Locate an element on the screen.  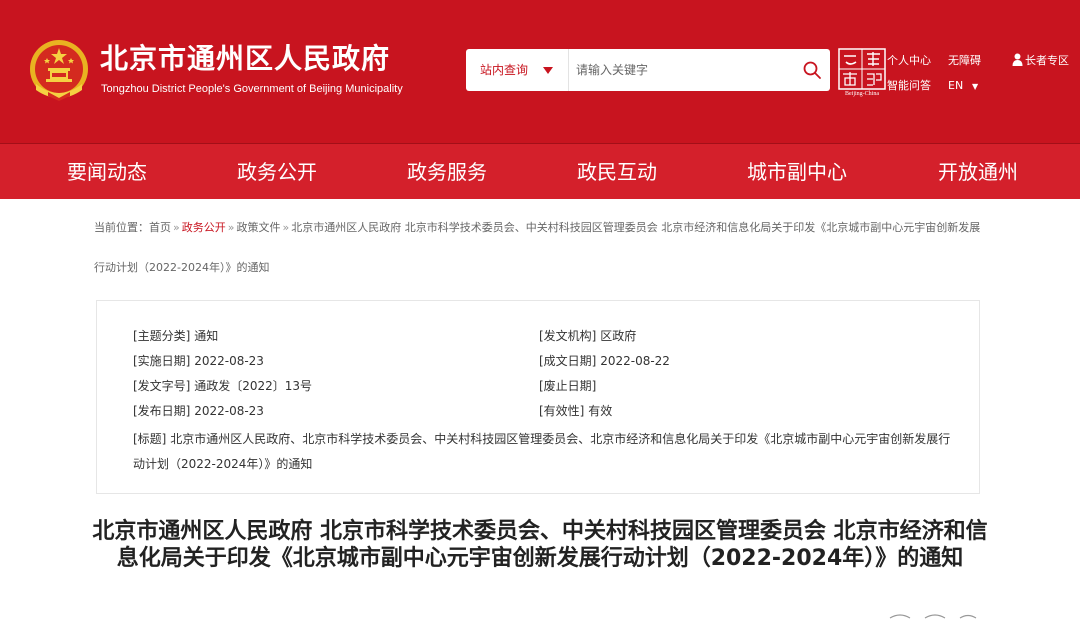
info-effective-value: 2022-08-23 is located at coordinates (229, 361).